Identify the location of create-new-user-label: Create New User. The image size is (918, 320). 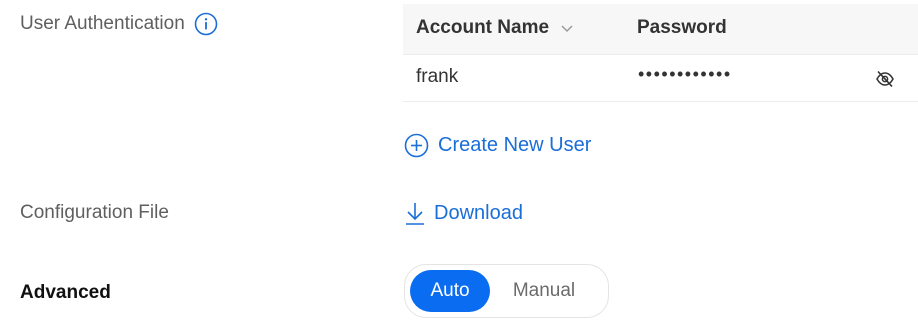
(515, 145).